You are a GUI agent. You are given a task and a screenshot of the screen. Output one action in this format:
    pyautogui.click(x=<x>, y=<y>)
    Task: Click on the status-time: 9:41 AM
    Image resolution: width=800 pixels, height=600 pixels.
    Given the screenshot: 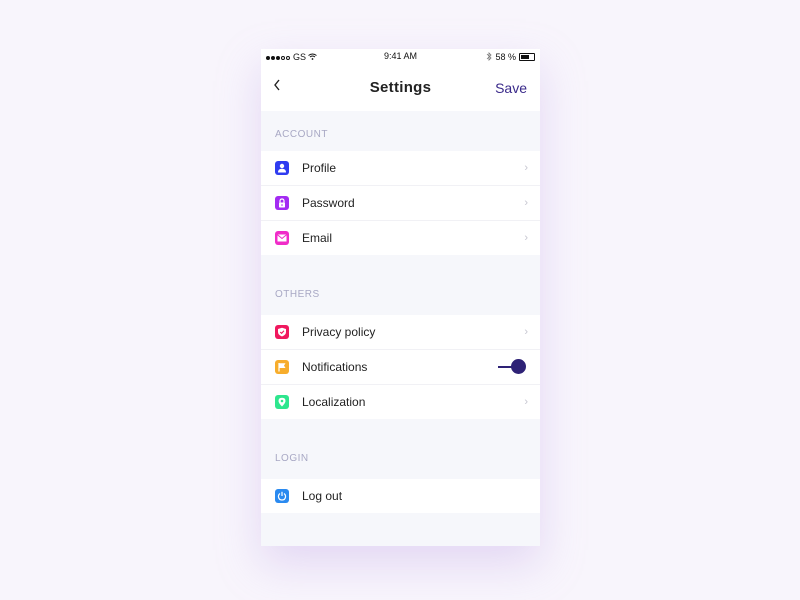 What is the action you would take?
    pyautogui.click(x=400, y=56)
    